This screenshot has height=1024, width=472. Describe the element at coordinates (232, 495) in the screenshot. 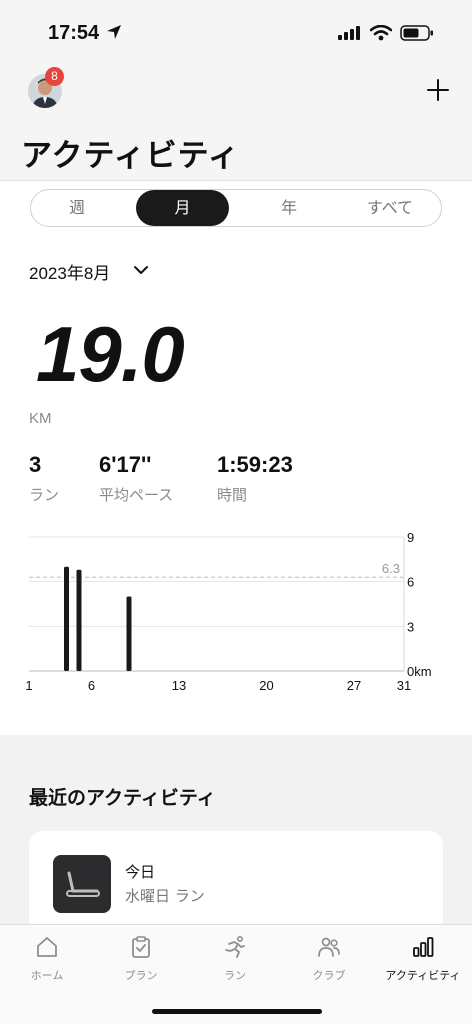

I see `duration-label: 時間` at that location.